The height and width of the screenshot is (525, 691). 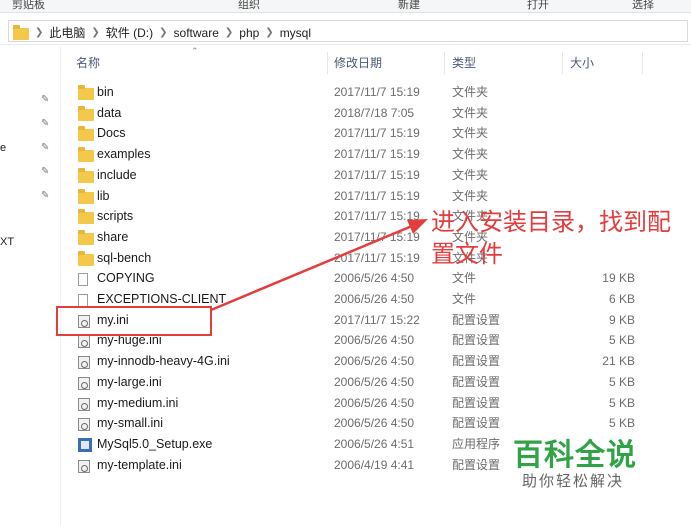 What do you see at coordinates (195, 51) in the screenshot?
I see `sort-ascending-icon: ⌃` at bounding box center [195, 51].